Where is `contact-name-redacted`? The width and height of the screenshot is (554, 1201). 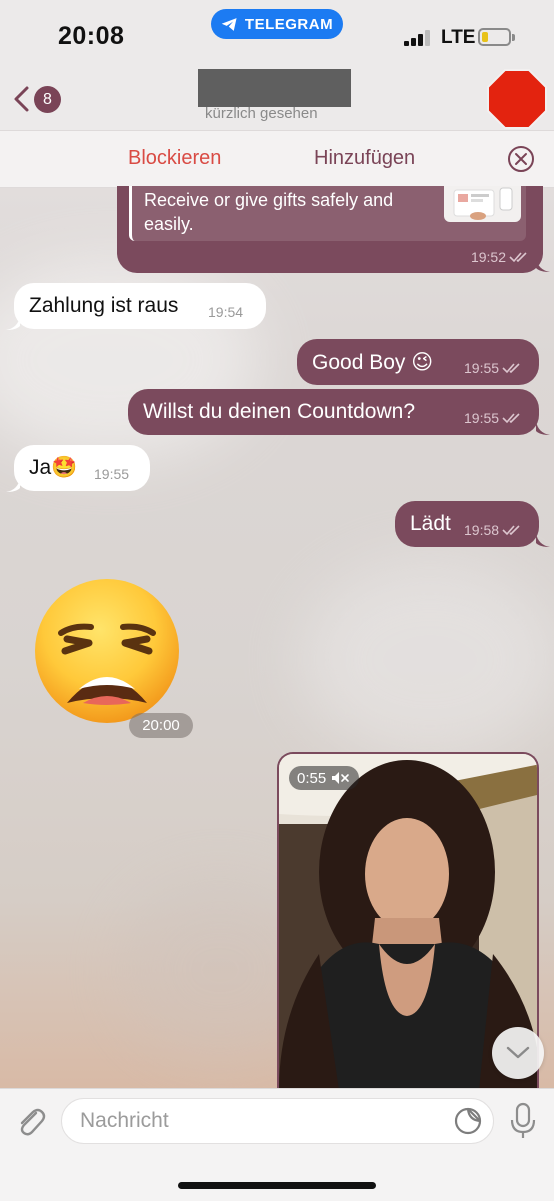
contact-name-redacted is located at coordinates (274, 88).